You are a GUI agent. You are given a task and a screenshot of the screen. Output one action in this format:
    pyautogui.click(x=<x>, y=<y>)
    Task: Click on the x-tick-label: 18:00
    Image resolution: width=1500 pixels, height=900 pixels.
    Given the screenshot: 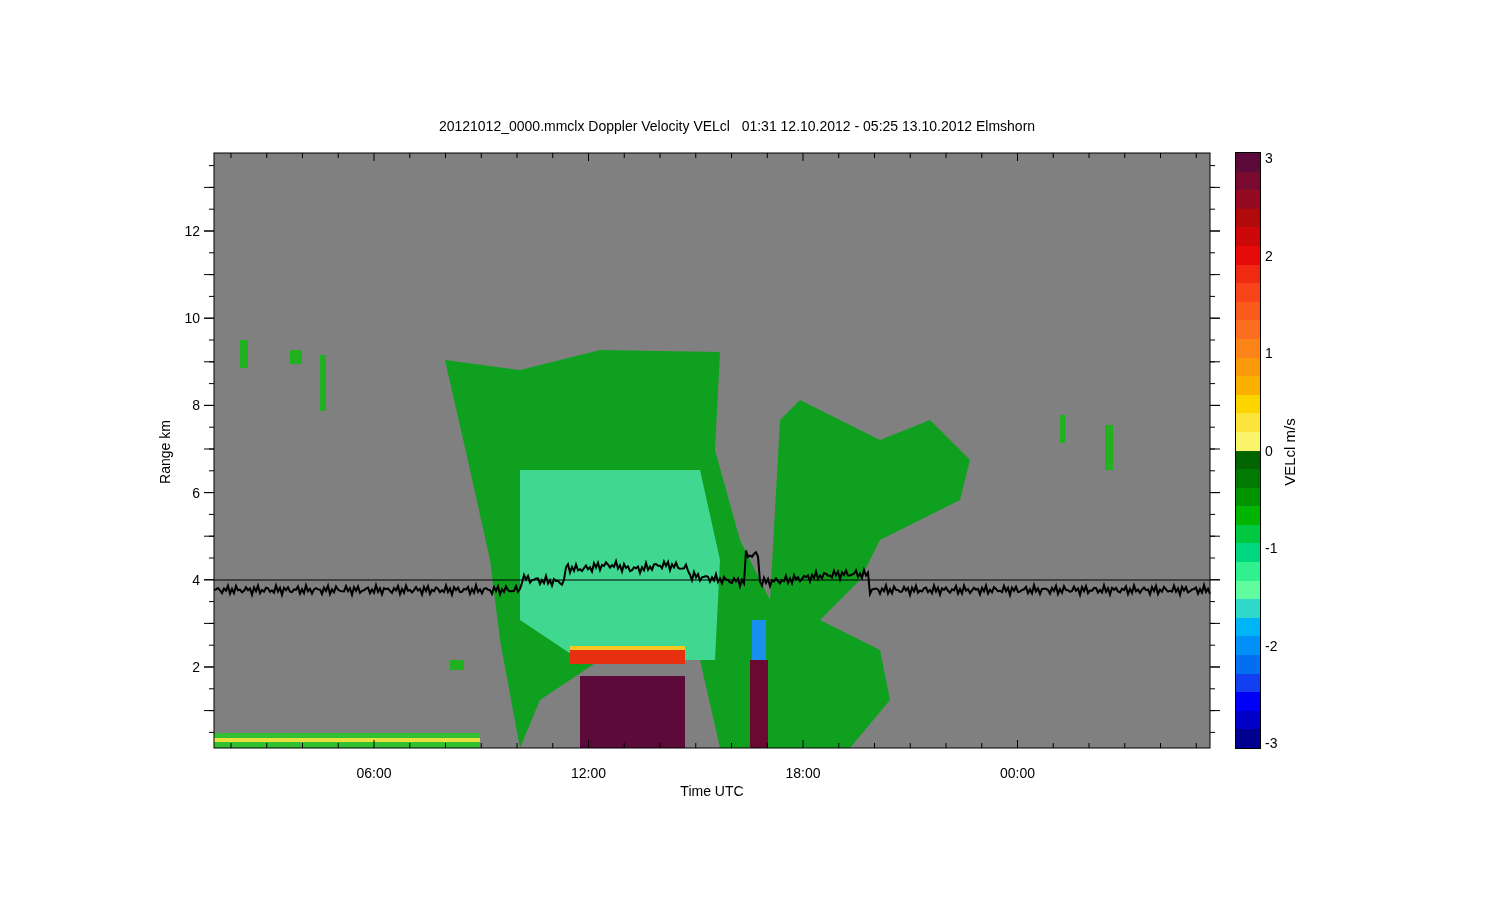 What is the action you would take?
    pyautogui.click(x=803, y=773)
    